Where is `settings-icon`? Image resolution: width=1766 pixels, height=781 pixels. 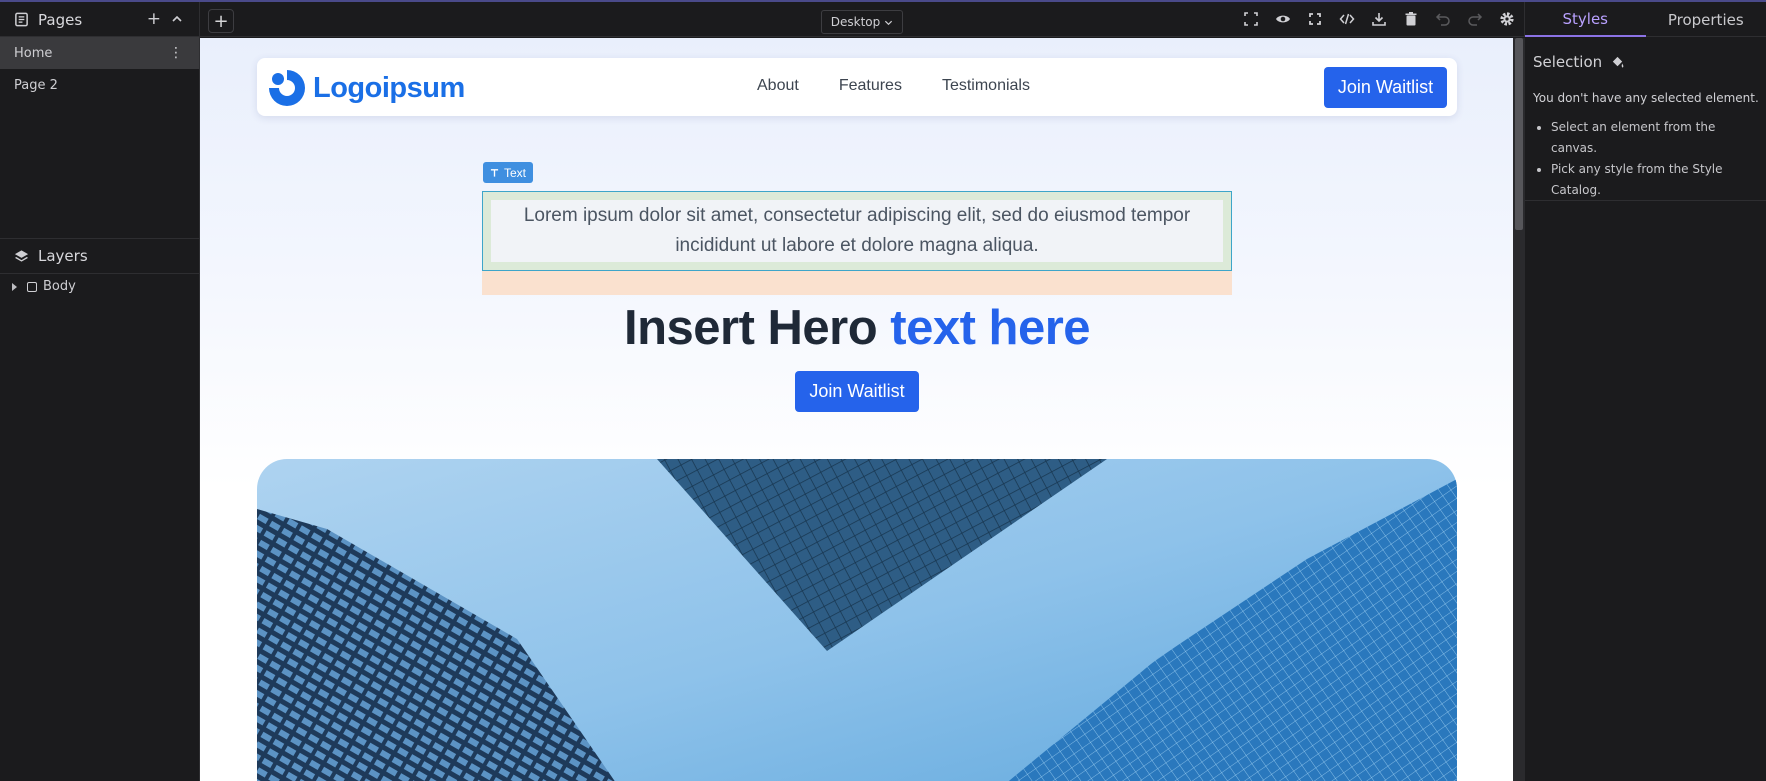
settings-icon is located at coordinates (1507, 19).